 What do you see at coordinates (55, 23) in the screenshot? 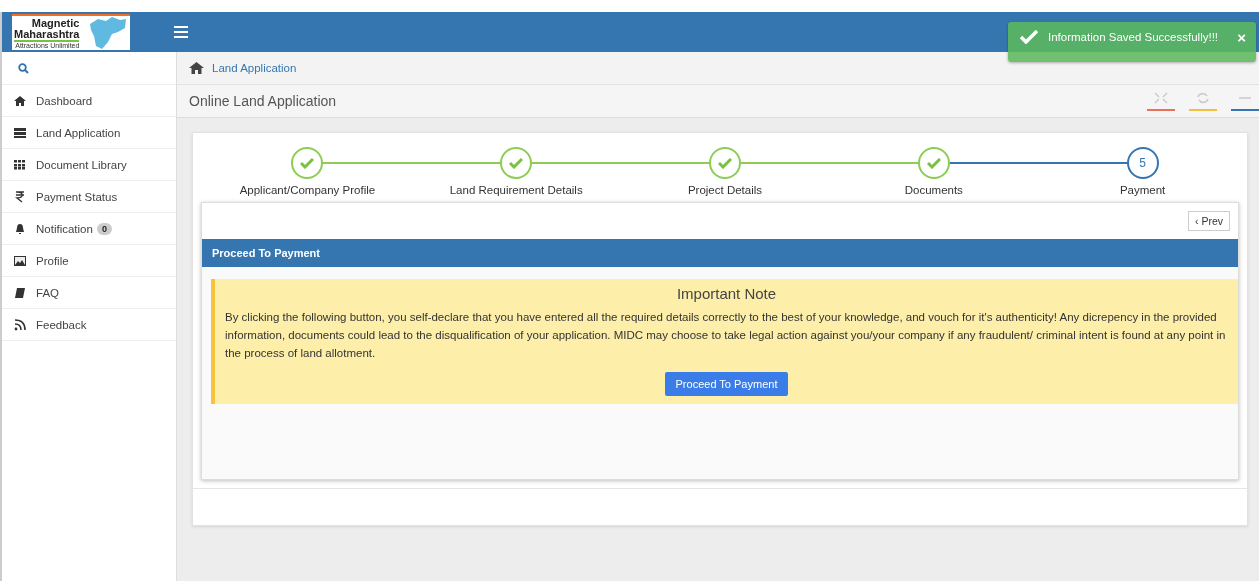
I see `logo-title: Magnetic` at bounding box center [55, 23].